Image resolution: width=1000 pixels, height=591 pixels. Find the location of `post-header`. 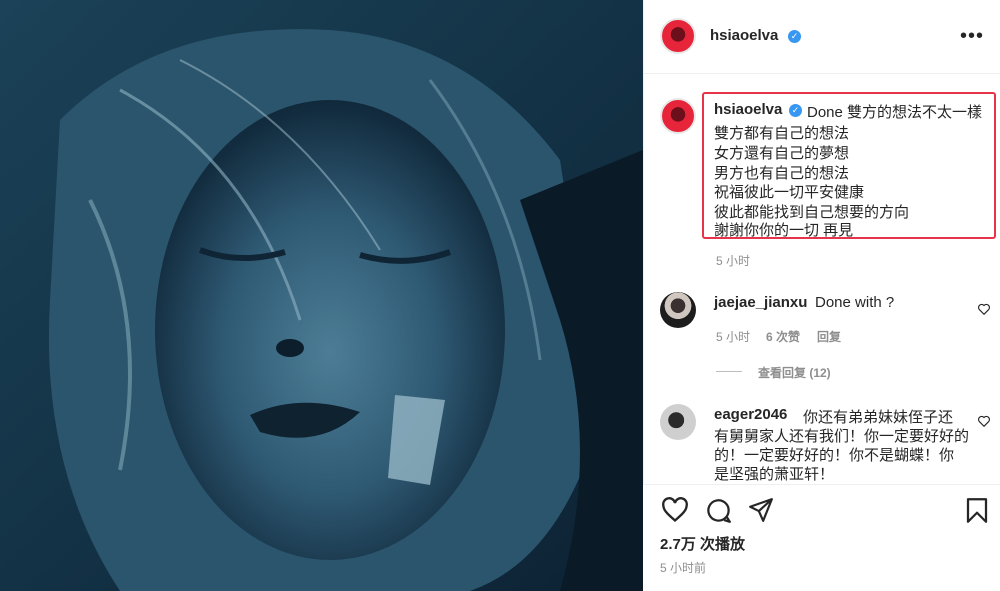

post-header is located at coordinates (822, 37).